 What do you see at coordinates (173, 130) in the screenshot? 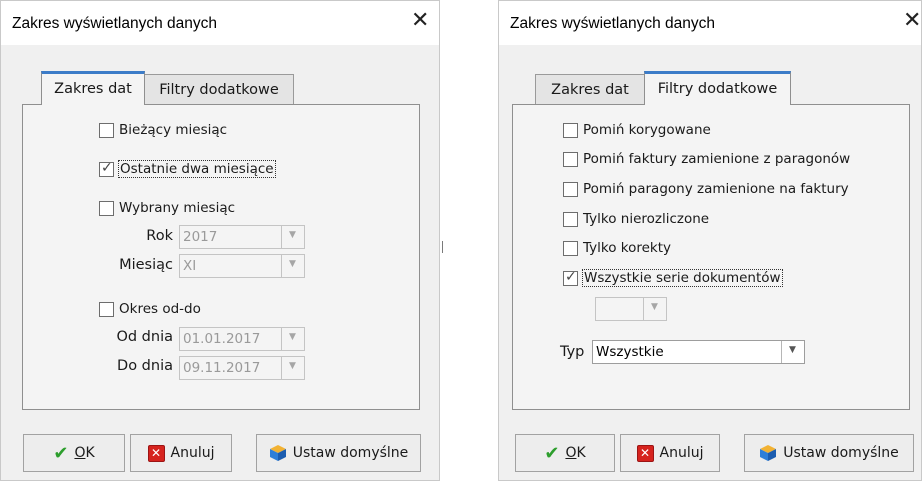
I see `checkbox-label: Bieżący miesiąc` at bounding box center [173, 130].